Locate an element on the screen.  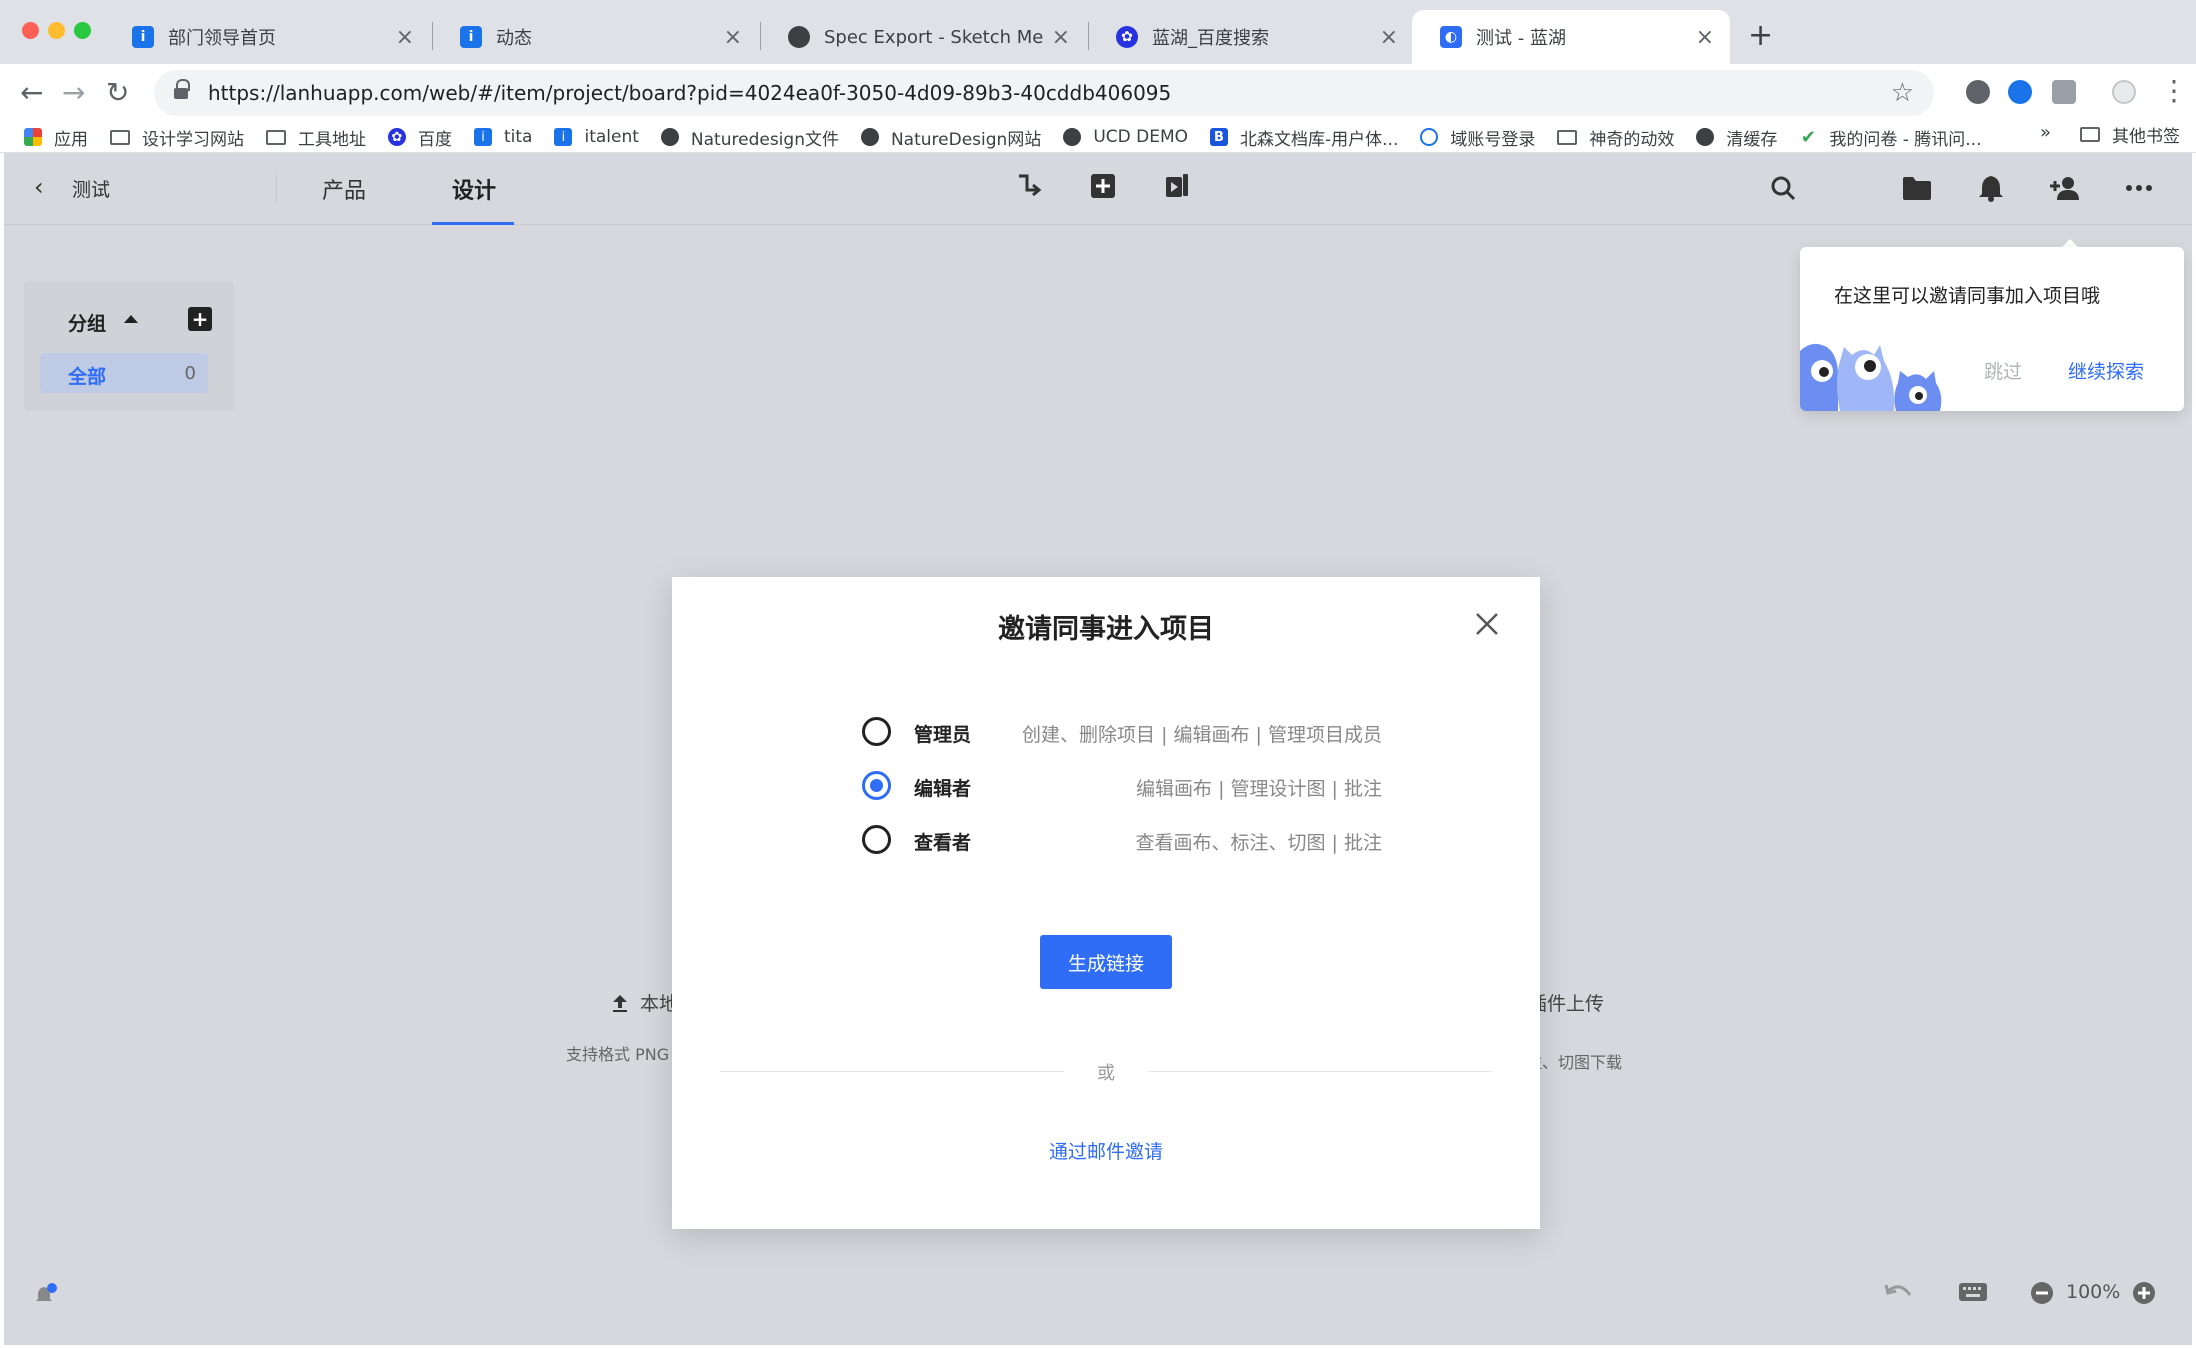
bookmark-folder: 神奇的动效 is located at coordinates (1615, 137).